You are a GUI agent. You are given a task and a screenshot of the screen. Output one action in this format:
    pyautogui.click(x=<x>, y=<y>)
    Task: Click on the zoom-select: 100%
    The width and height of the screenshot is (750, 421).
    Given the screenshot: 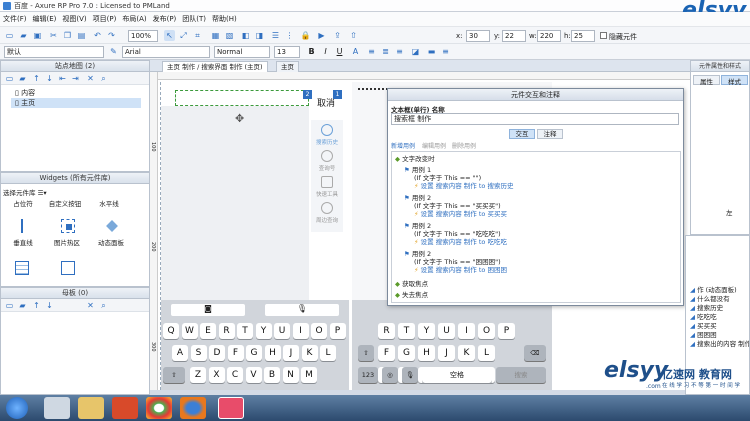 What is the action you would take?
    pyautogui.click(x=143, y=36)
    